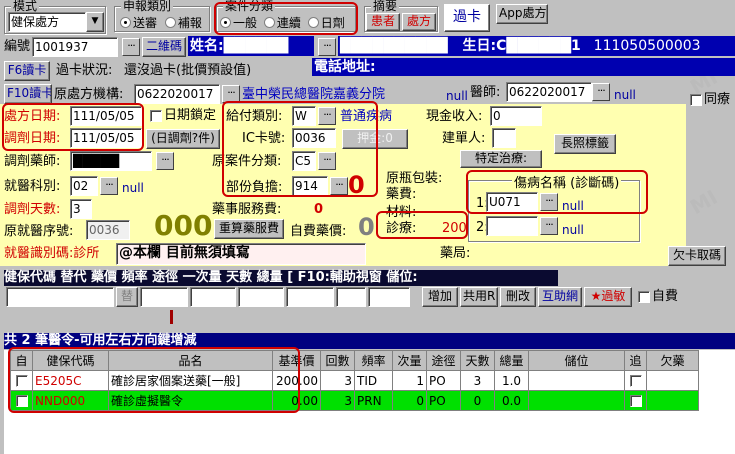 This screenshot has width=735, height=454. What do you see at coordinates (608, 297) in the screenshot?
I see `allergy-button: ★過敏` at bounding box center [608, 297].